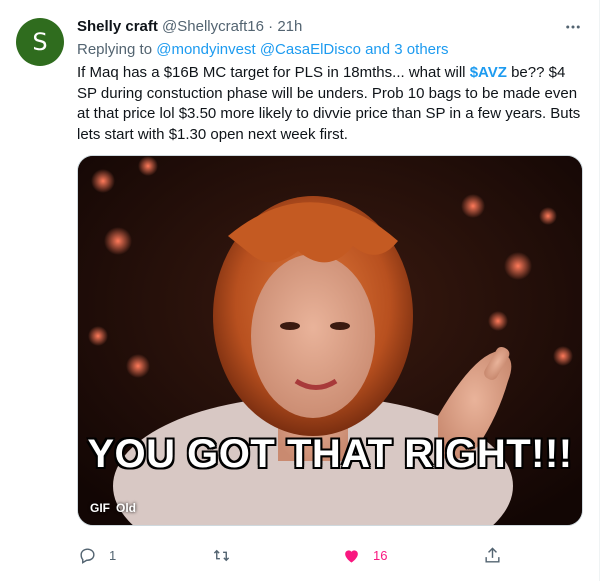 The image size is (616, 581). What do you see at coordinates (97, 555) in the screenshot?
I see `reply-button: 1` at bounding box center [97, 555].